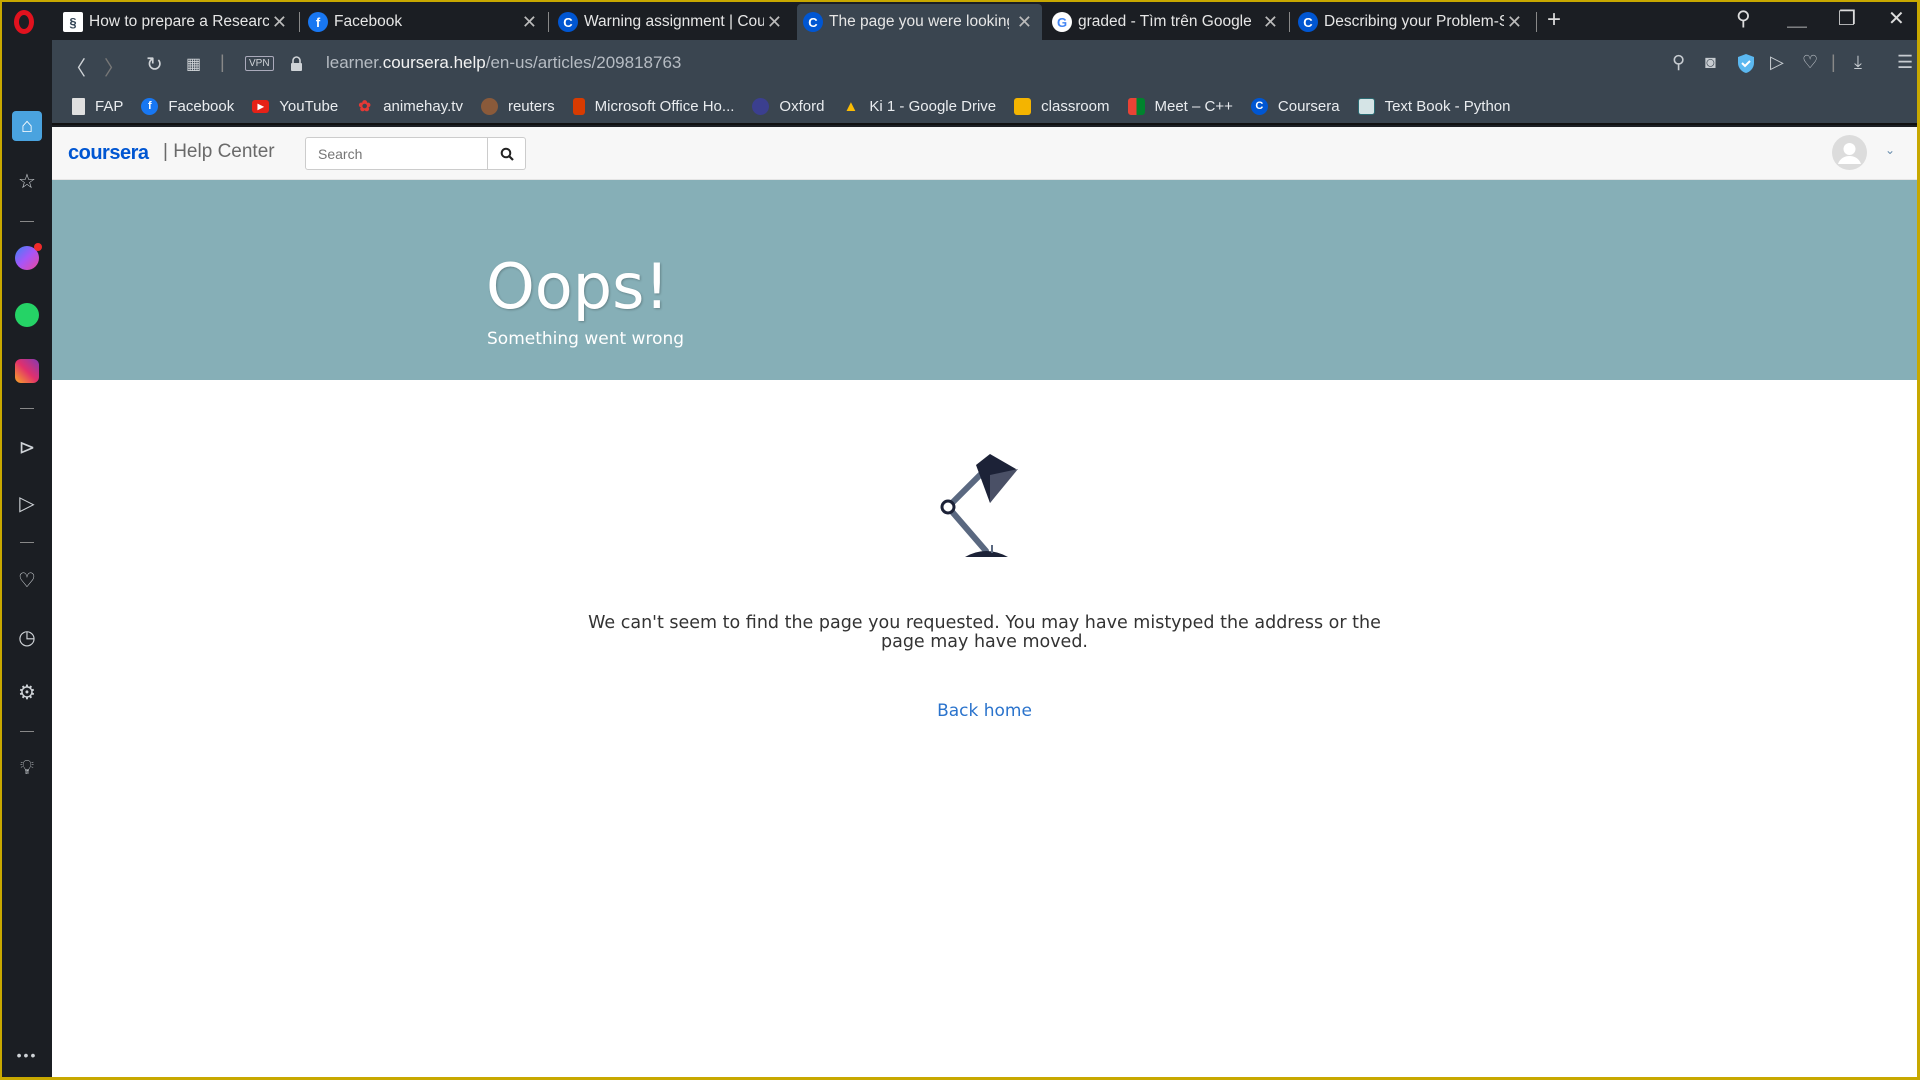 The width and height of the screenshot is (1920, 1080). I want to click on bookmark-meet: Meet – C++, so click(1180, 106).